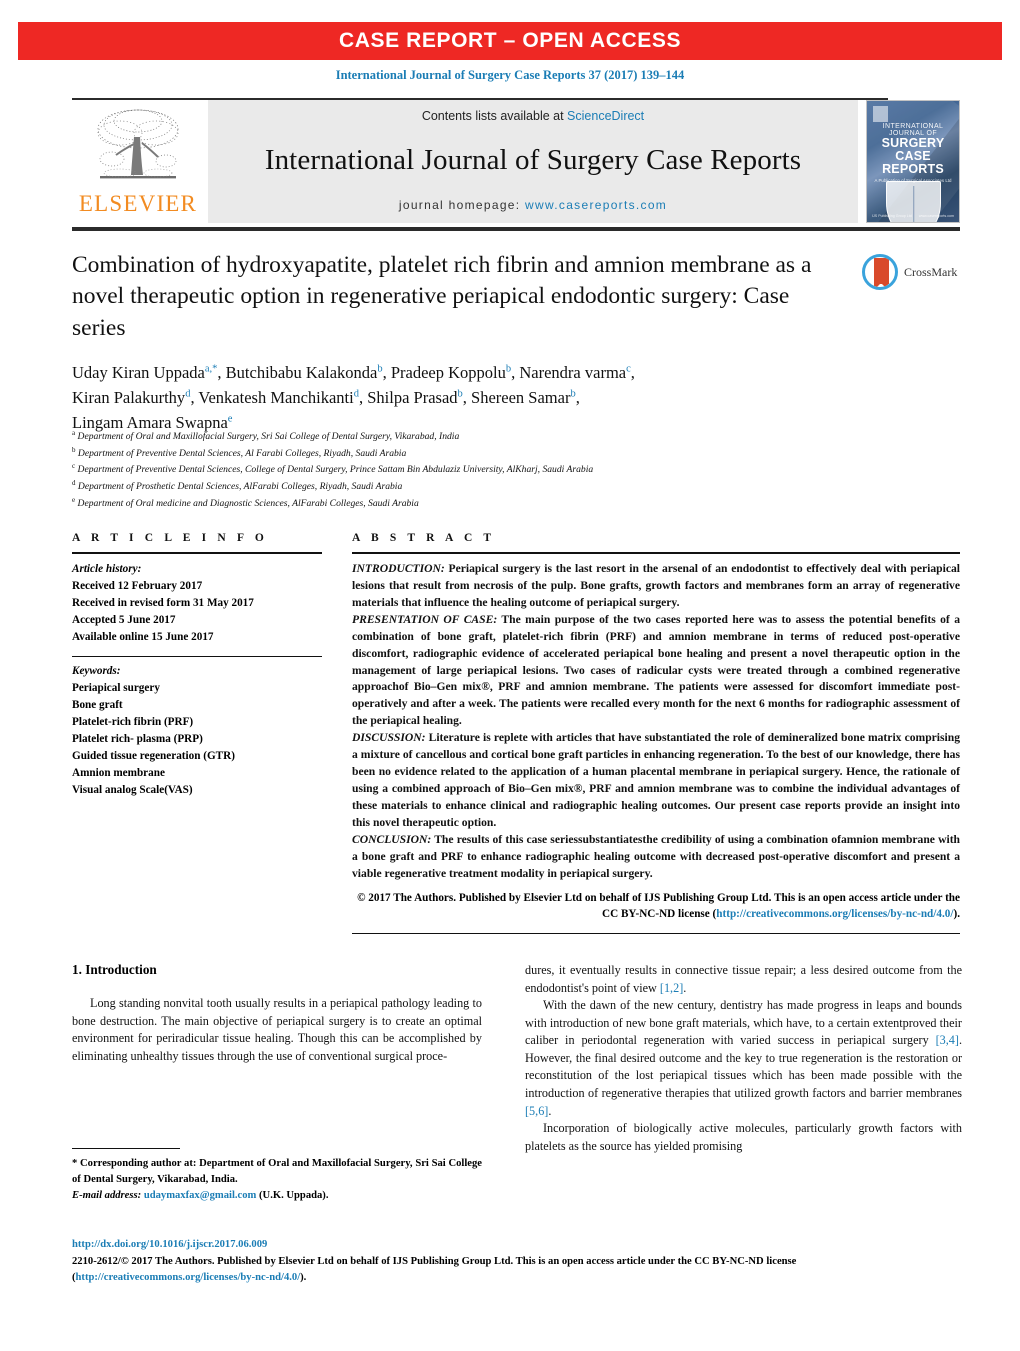 The height and width of the screenshot is (1351, 1020). What do you see at coordinates (211, 369) in the screenshot?
I see `author-affil-mark: a,*` at bounding box center [211, 369].